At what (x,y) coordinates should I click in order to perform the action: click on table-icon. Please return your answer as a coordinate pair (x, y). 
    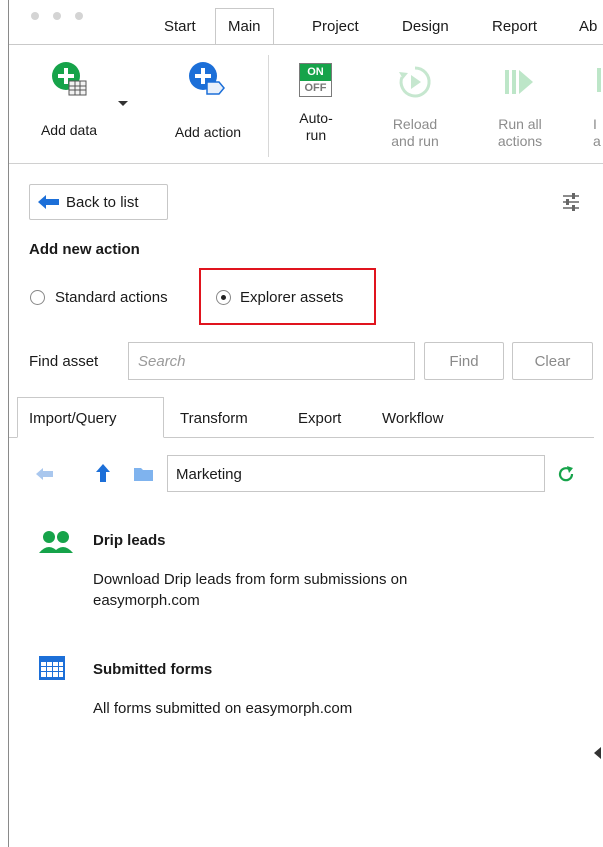
    Looking at the image, I should click on (52, 668).